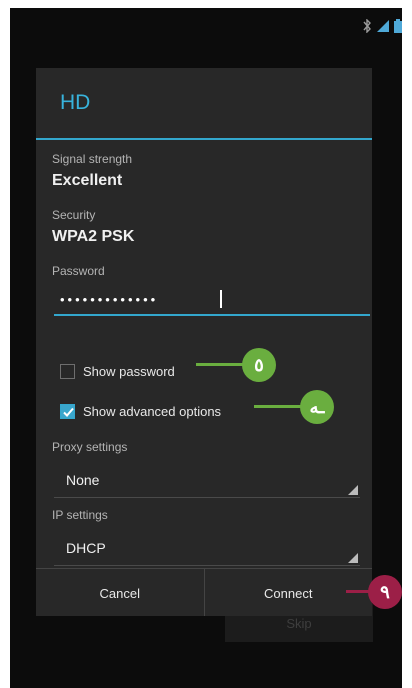  I want to click on callout-badge: ٩, so click(385, 592).